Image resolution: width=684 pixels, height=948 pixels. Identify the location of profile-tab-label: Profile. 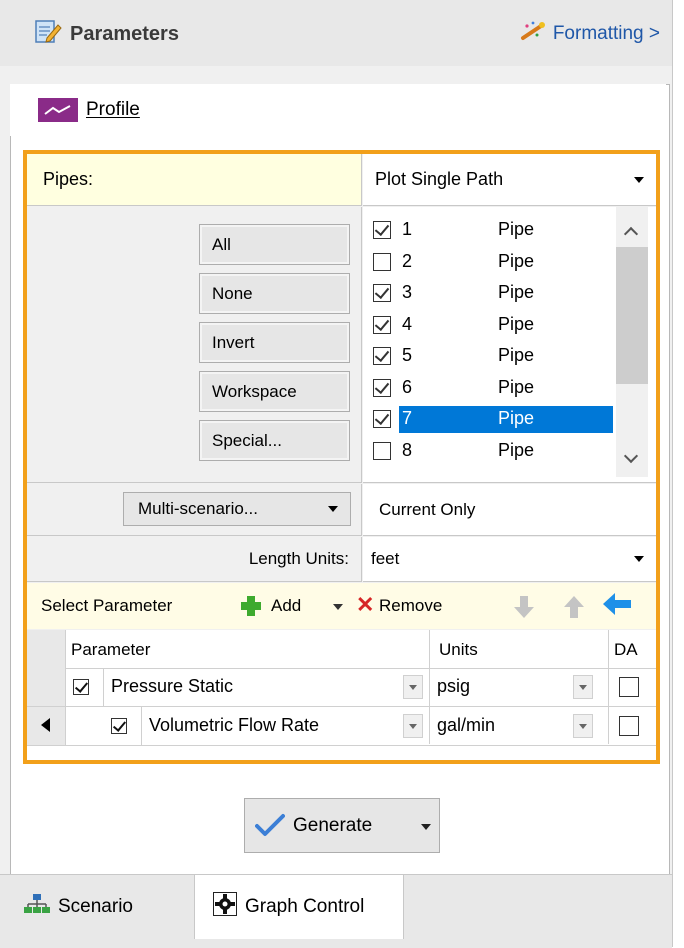
(113, 109).